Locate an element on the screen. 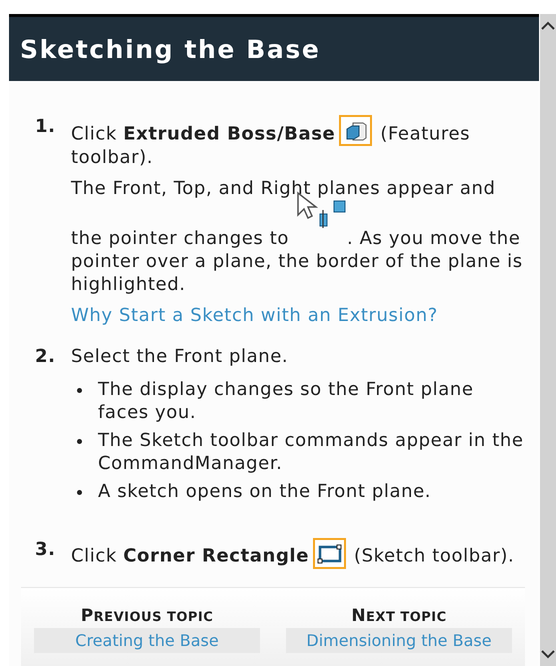  scrollbar is located at coordinates (548, 340).